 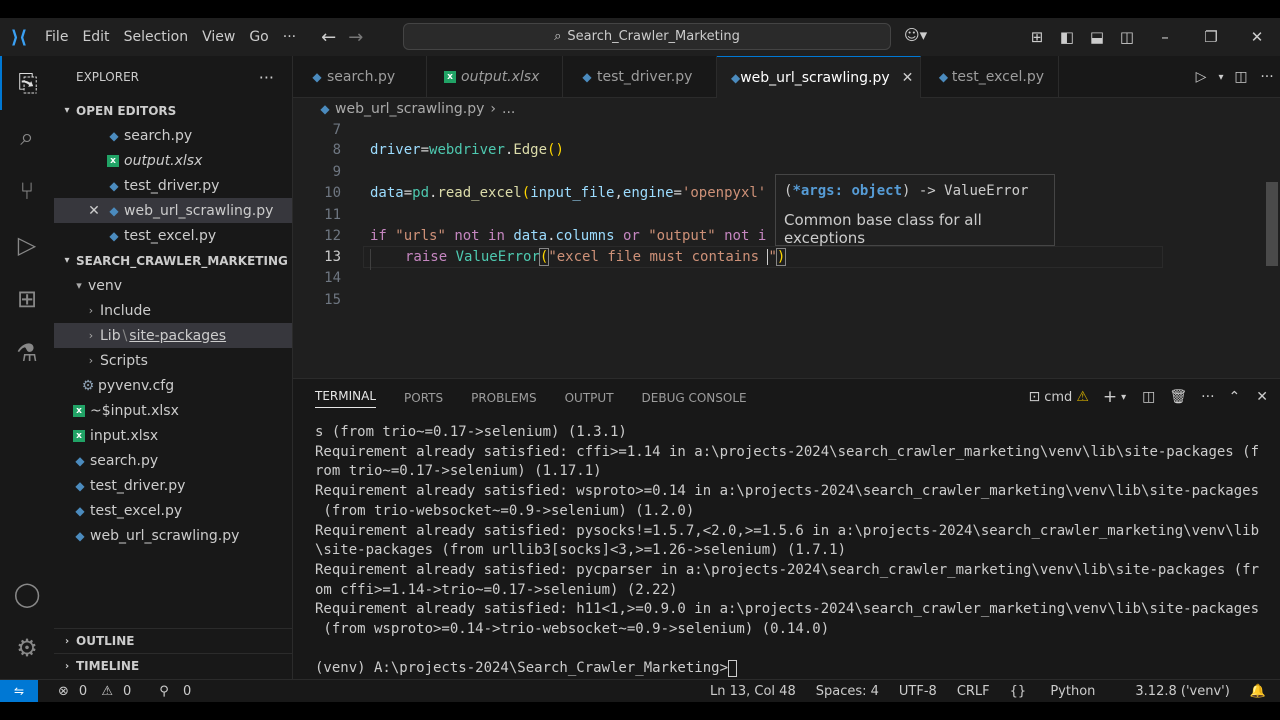 What do you see at coordinates (819, 77) in the screenshot?
I see `tab-web-url-scrawling-py: ◆ web_url_scrawling.py ✕` at bounding box center [819, 77].